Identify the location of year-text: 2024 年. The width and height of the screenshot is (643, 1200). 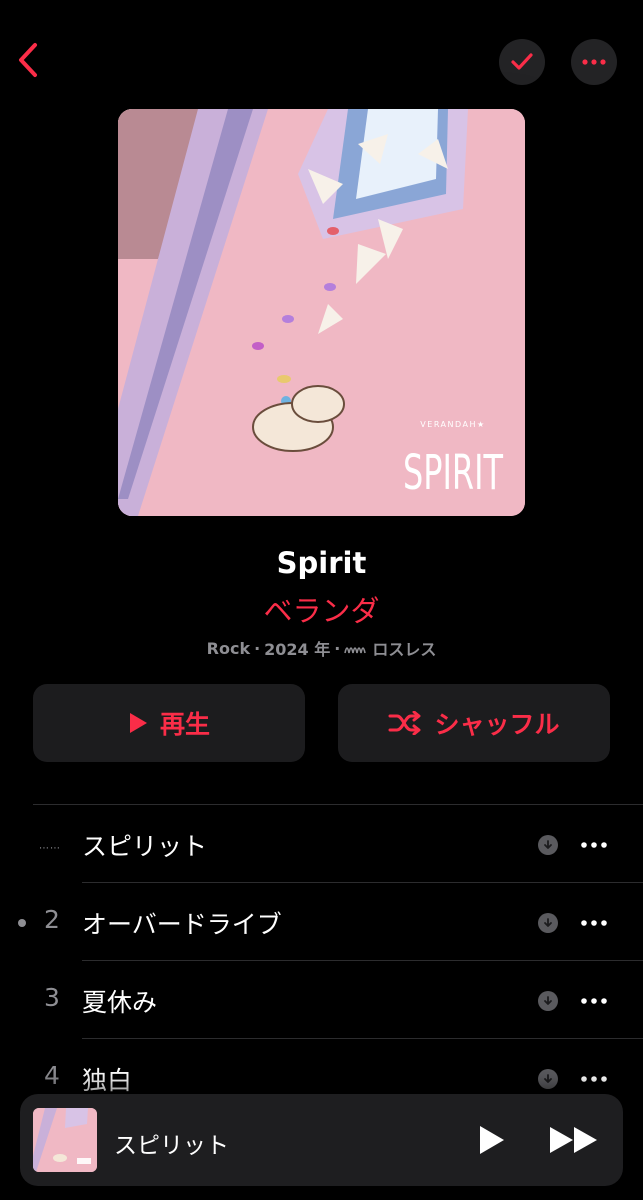
(297, 649).